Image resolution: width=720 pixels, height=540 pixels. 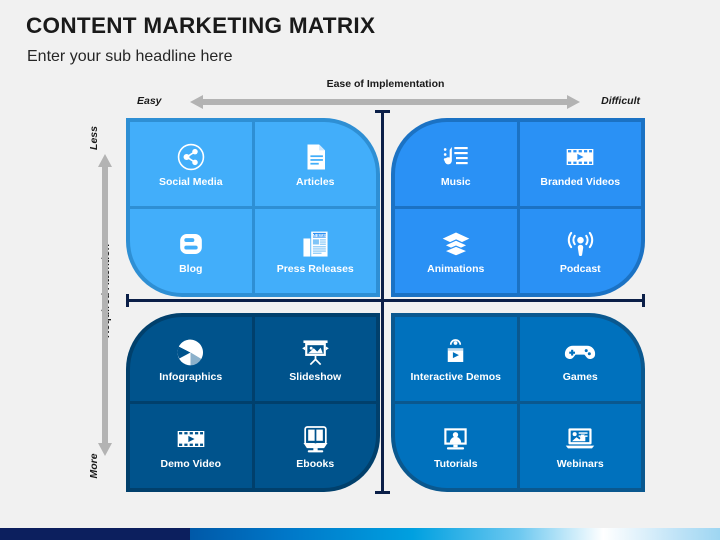 What do you see at coordinates (149, 101) in the screenshot?
I see `x-axis-left-label: Easy` at bounding box center [149, 101].